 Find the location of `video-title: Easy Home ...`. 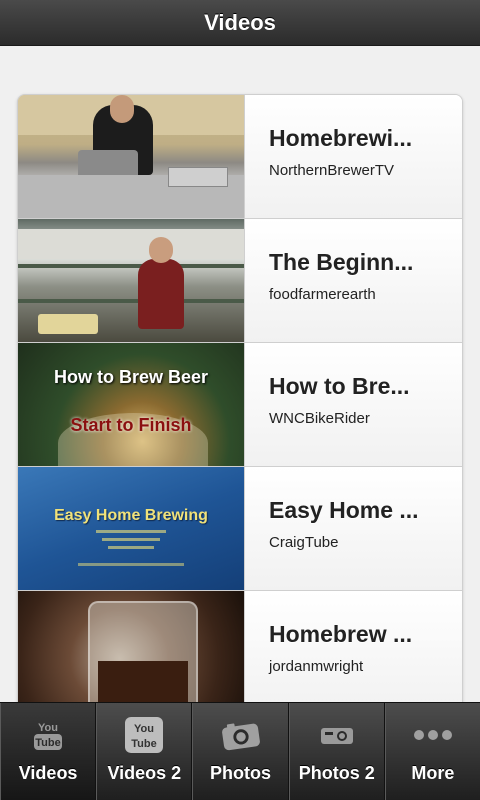

video-title: Easy Home ... is located at coordinates (344, 510).